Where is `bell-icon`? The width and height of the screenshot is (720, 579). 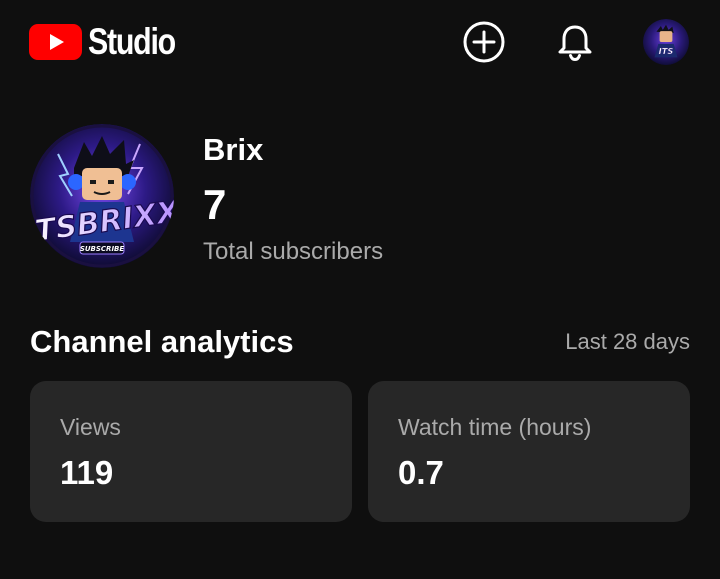
bell-icon is located at coordinates (575, 43).